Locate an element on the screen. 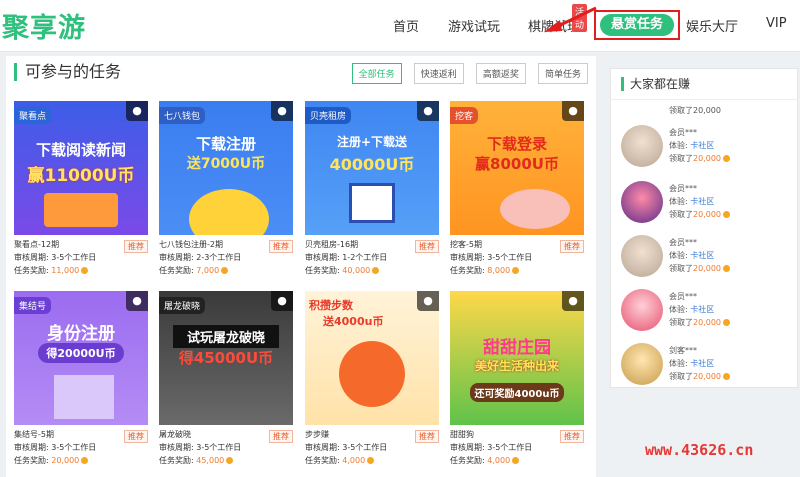  task-reward: 任务奖励: 20,000 is located at coordinates (81, 460).